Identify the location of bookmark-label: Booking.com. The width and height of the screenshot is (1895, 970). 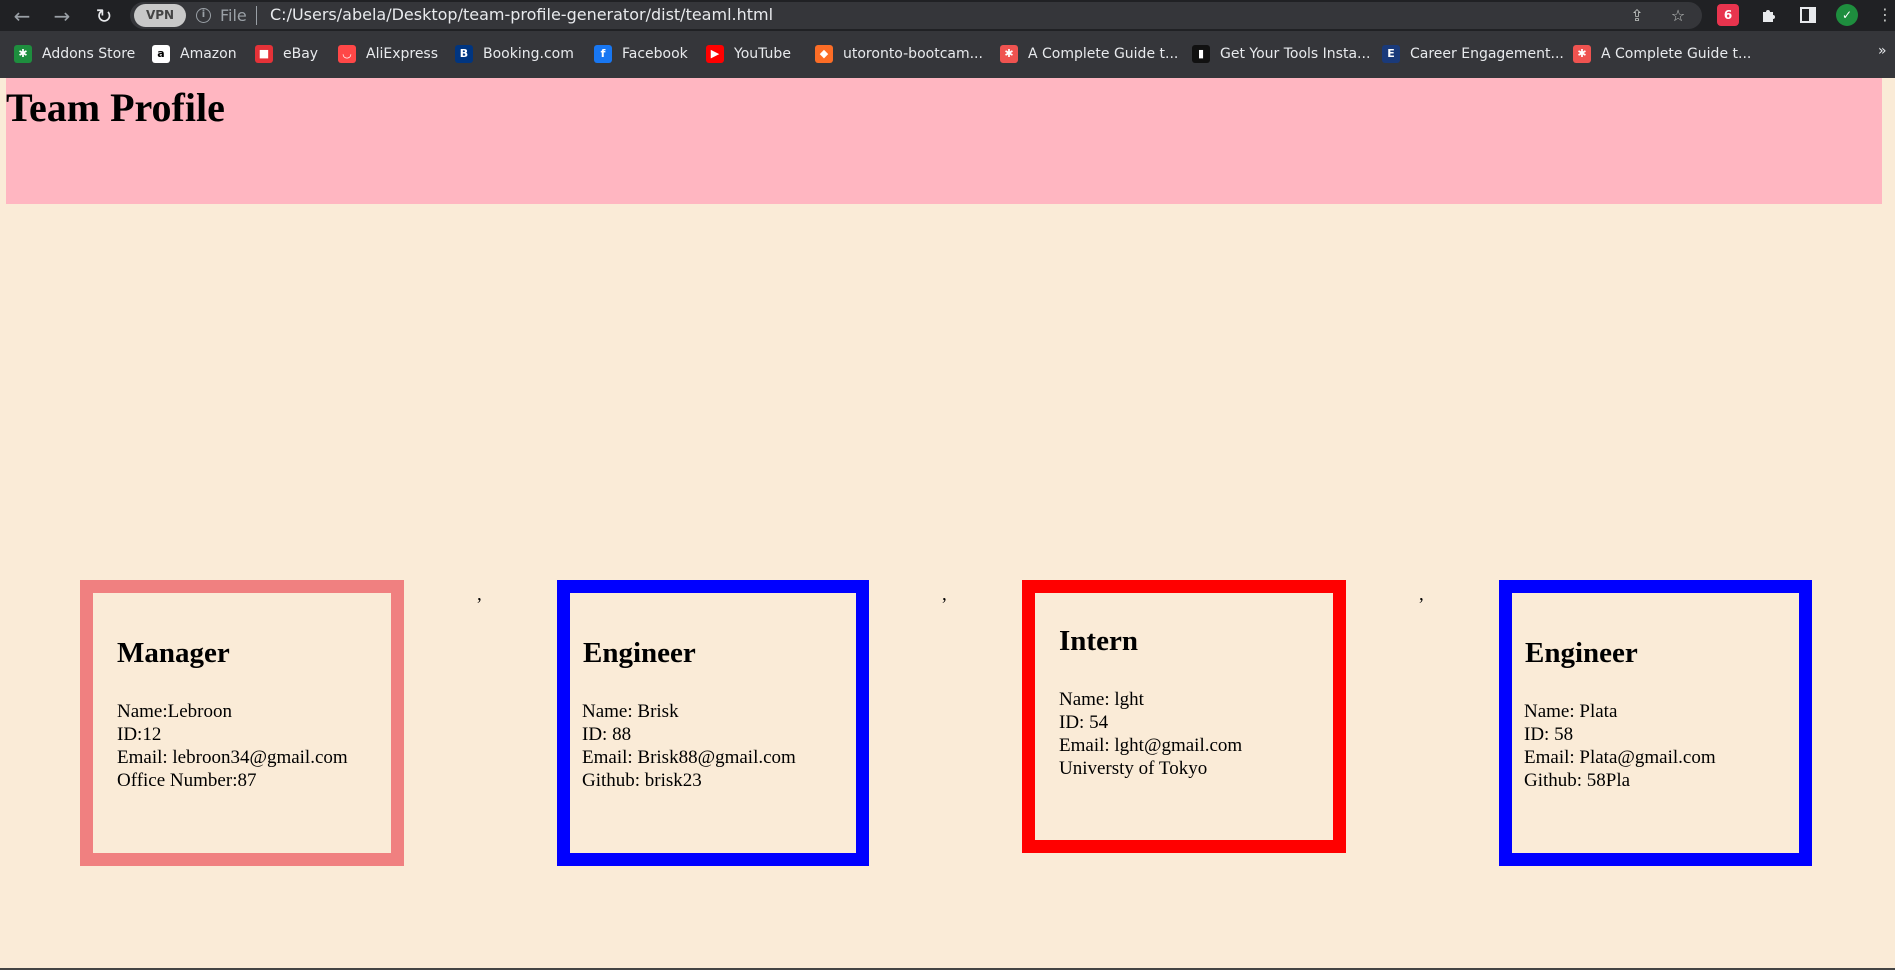
(528, 54).